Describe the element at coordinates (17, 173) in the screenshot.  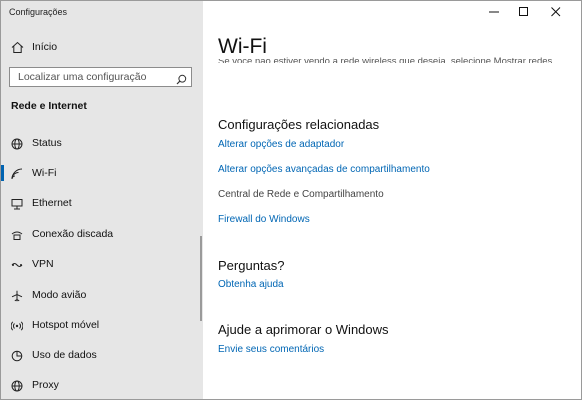
I see `wifi-icon` at that location.